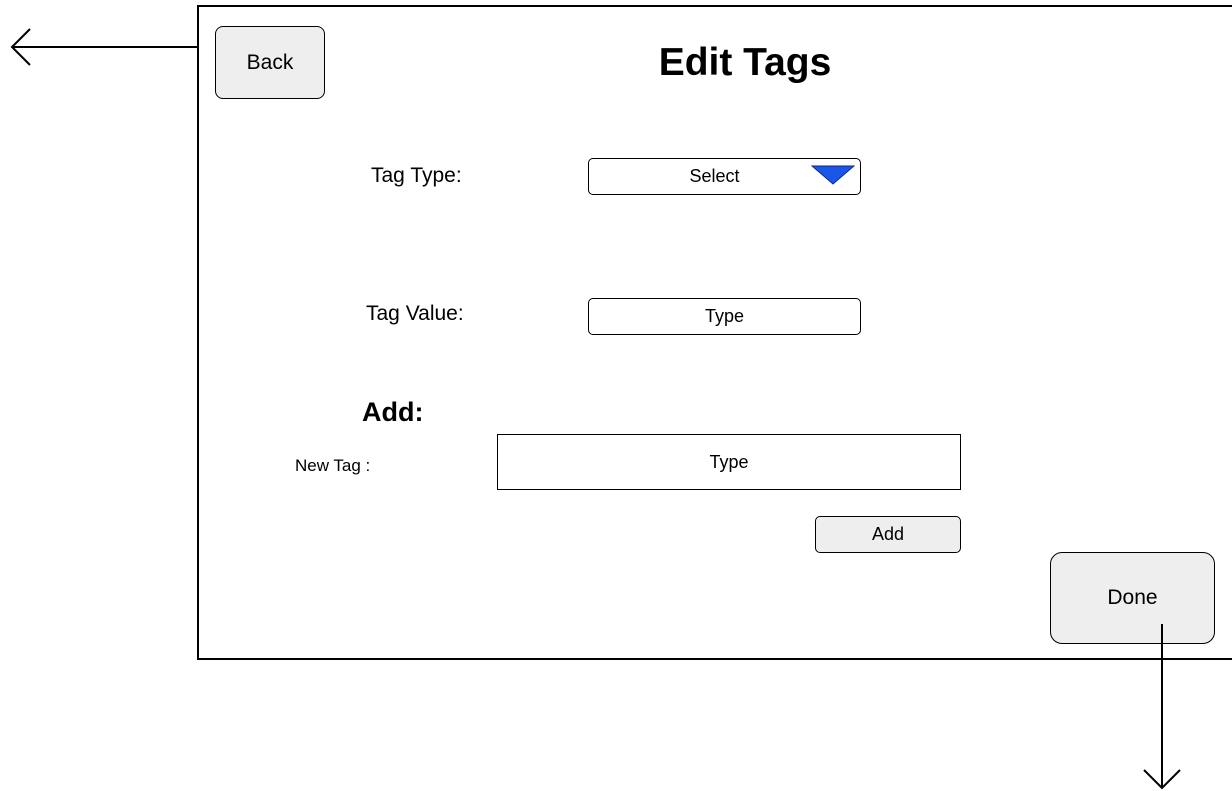  What do you see at coordinates (393, 412) in the screenshot?
I see `add-section-heading: Add:` at bounding box center [393, 412].